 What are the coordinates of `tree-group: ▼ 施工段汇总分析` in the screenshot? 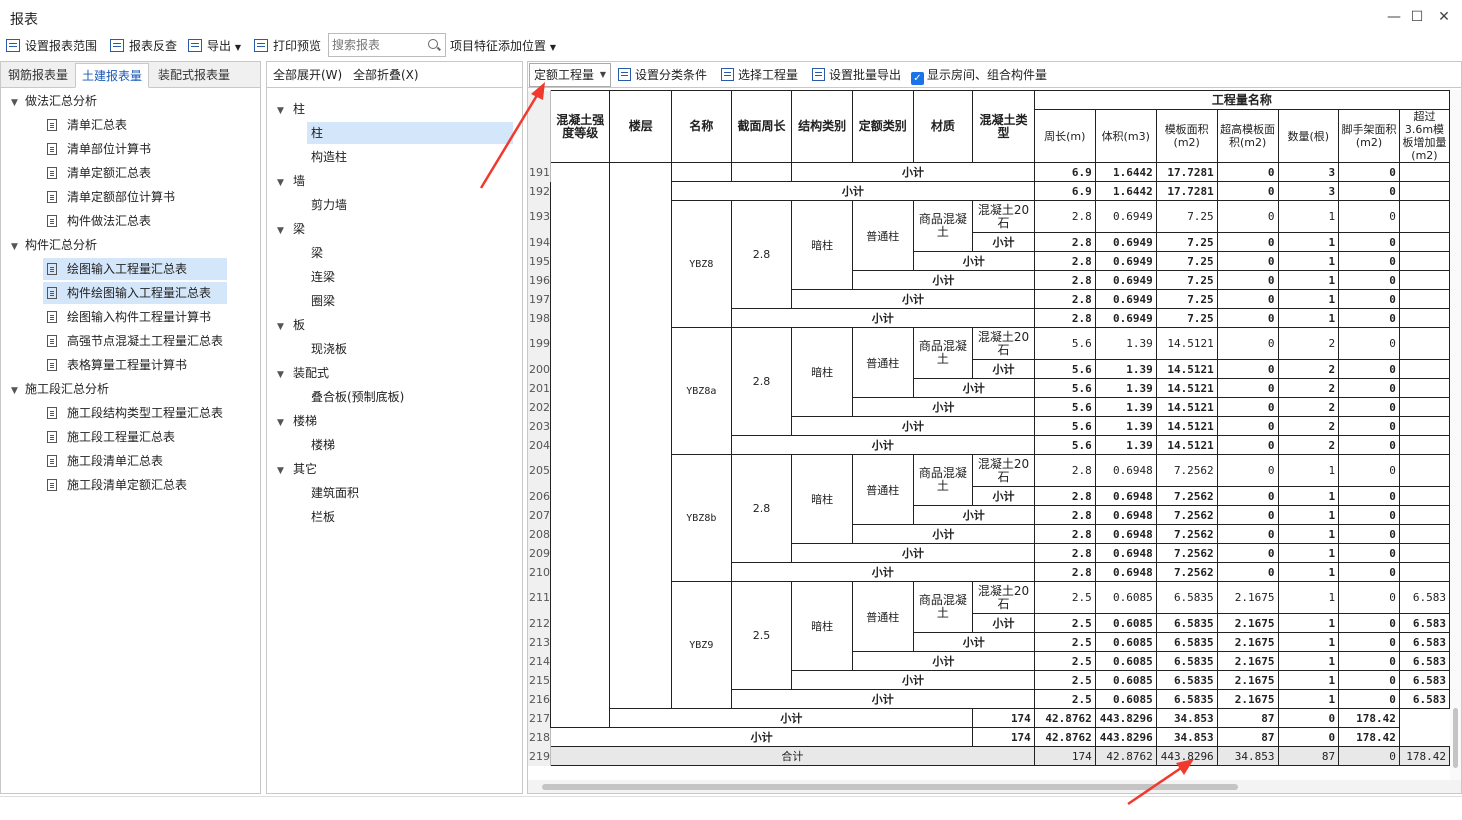 It's located at (60, 389).